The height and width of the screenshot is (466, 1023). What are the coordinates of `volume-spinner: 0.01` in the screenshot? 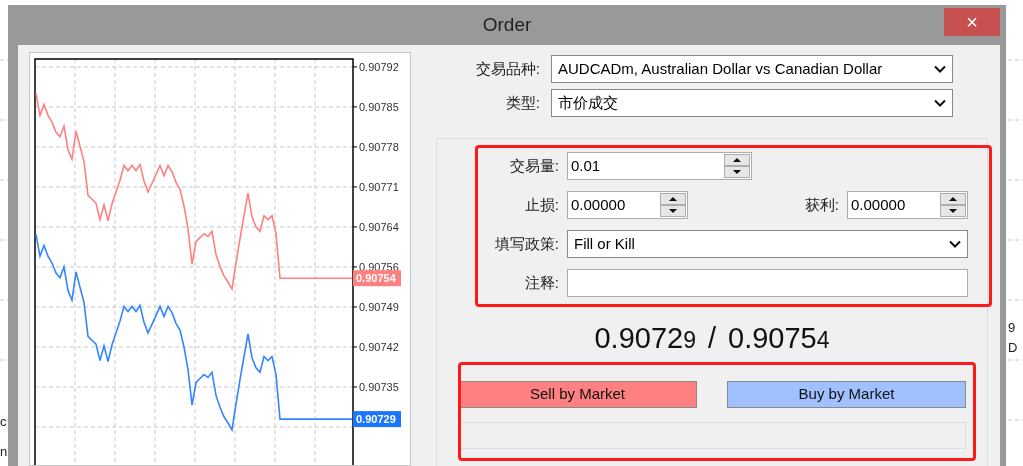 It's located at (659, 166).